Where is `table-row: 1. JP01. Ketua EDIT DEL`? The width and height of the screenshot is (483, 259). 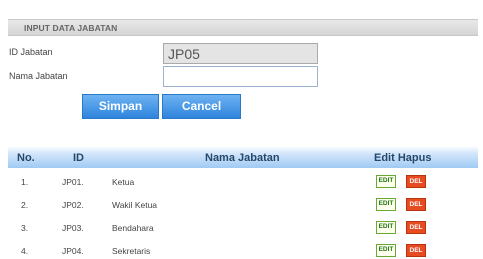 table-row: 1. JP01. Ketua EDIT DEL is located at coordinates (243, 183).